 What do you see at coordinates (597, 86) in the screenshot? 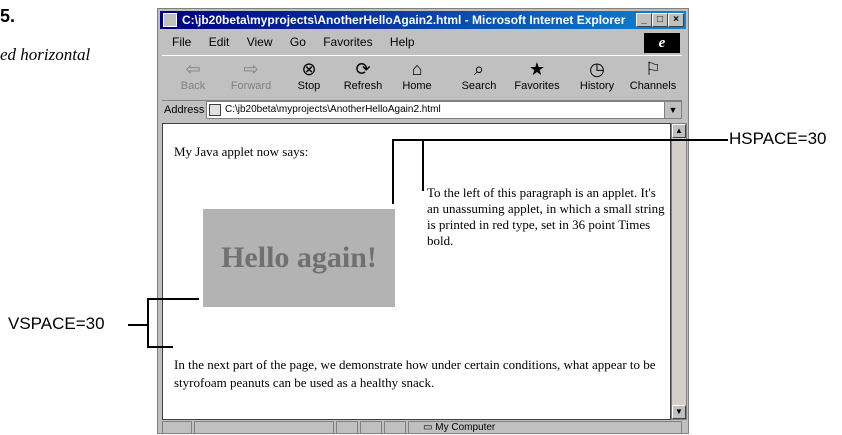
I see `history-label: History` at bounding box center [597, 86].